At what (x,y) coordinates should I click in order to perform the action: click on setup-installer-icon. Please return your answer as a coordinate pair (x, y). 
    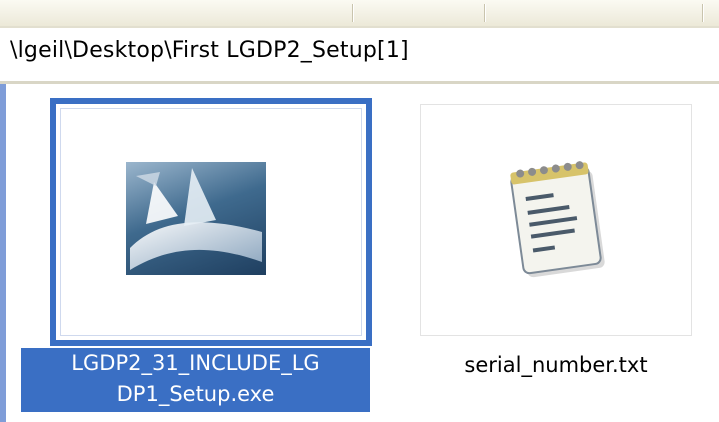
    Looking at the image, I should click on (196, 218).